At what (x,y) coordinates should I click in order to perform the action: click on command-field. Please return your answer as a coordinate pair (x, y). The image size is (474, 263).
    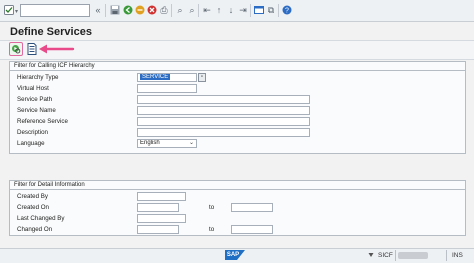
    Looking at the image, I should click on (55, 10).